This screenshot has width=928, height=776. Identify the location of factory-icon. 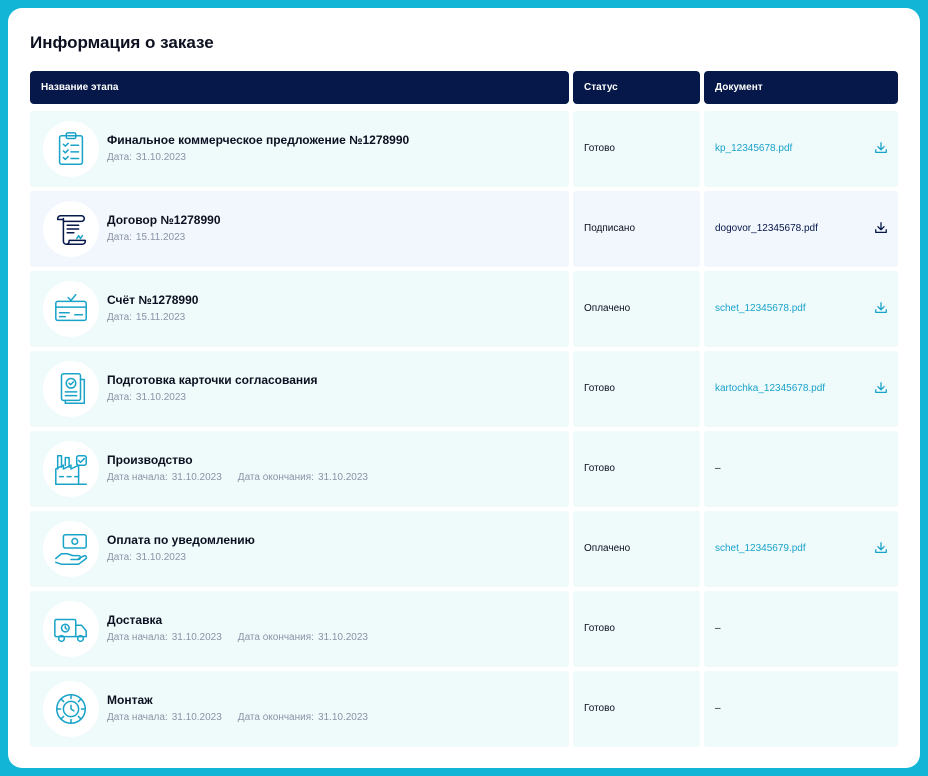
(71, 469).